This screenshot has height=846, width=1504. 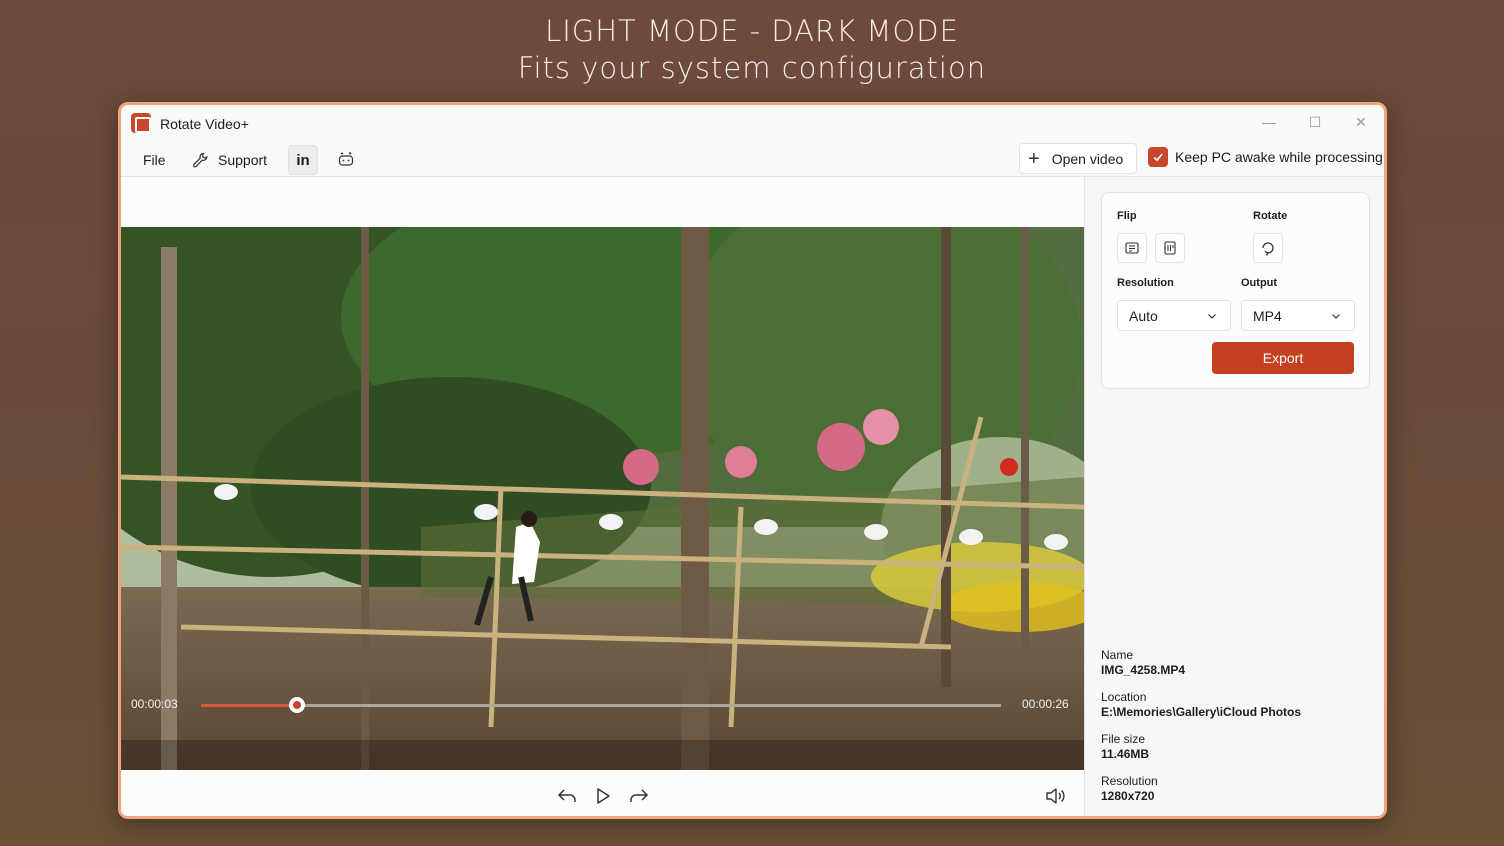 What do you see at coordinates (249, 705) in the screenshot?
I see `seek-progress` at bounding box center [249, 705].